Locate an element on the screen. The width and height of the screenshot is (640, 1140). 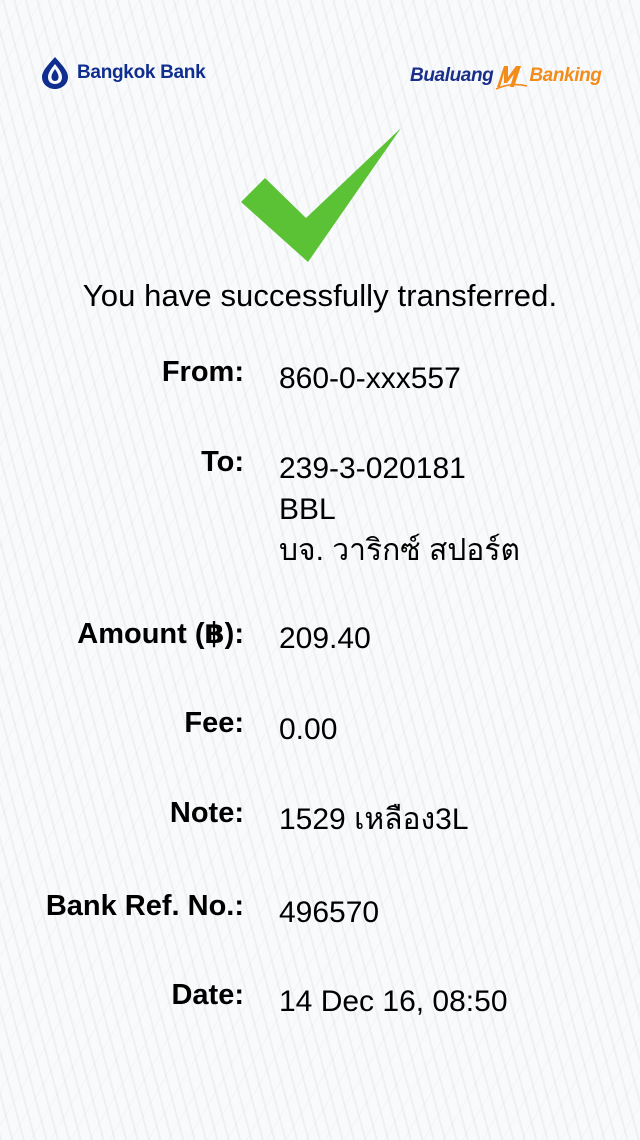
amount-label: Amount (฿): is located at coordinates (160, 634).